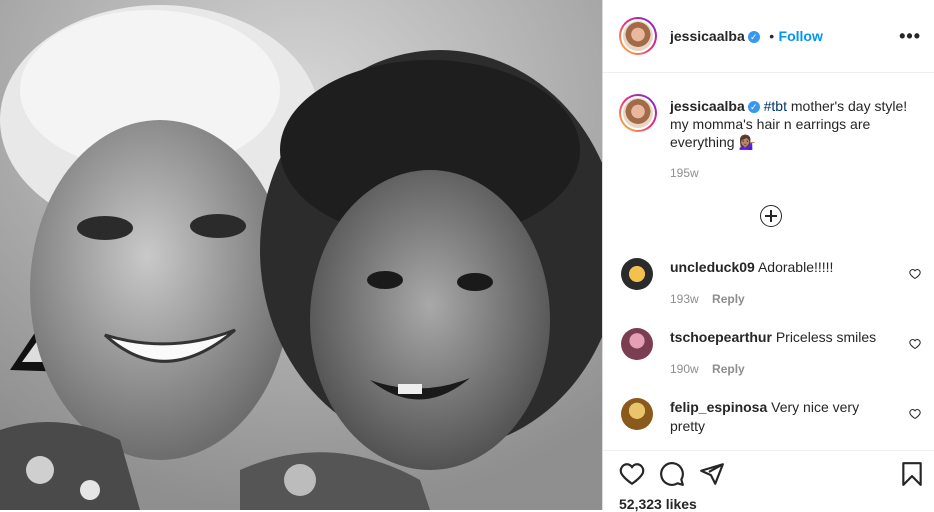 Image resolution: width=934 pixels, height=512 pixels. What do you see at coordinates (707, 299) in the screenshot?
I see `comment-meta: 193w Reply` at bounding box center [707, 299].